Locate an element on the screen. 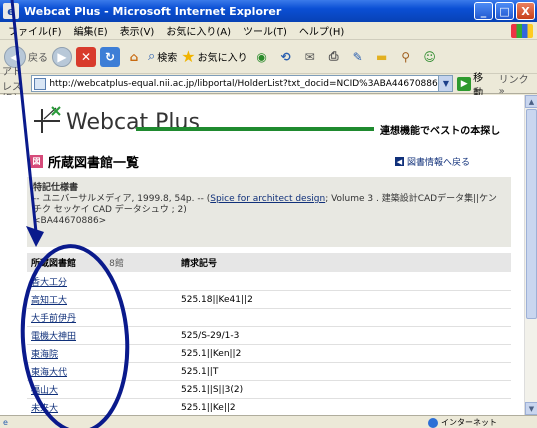 The height and width of the screenshot is (428, 537). call-number: 525/S-29/1-3 is located at coordinates (344, 335).